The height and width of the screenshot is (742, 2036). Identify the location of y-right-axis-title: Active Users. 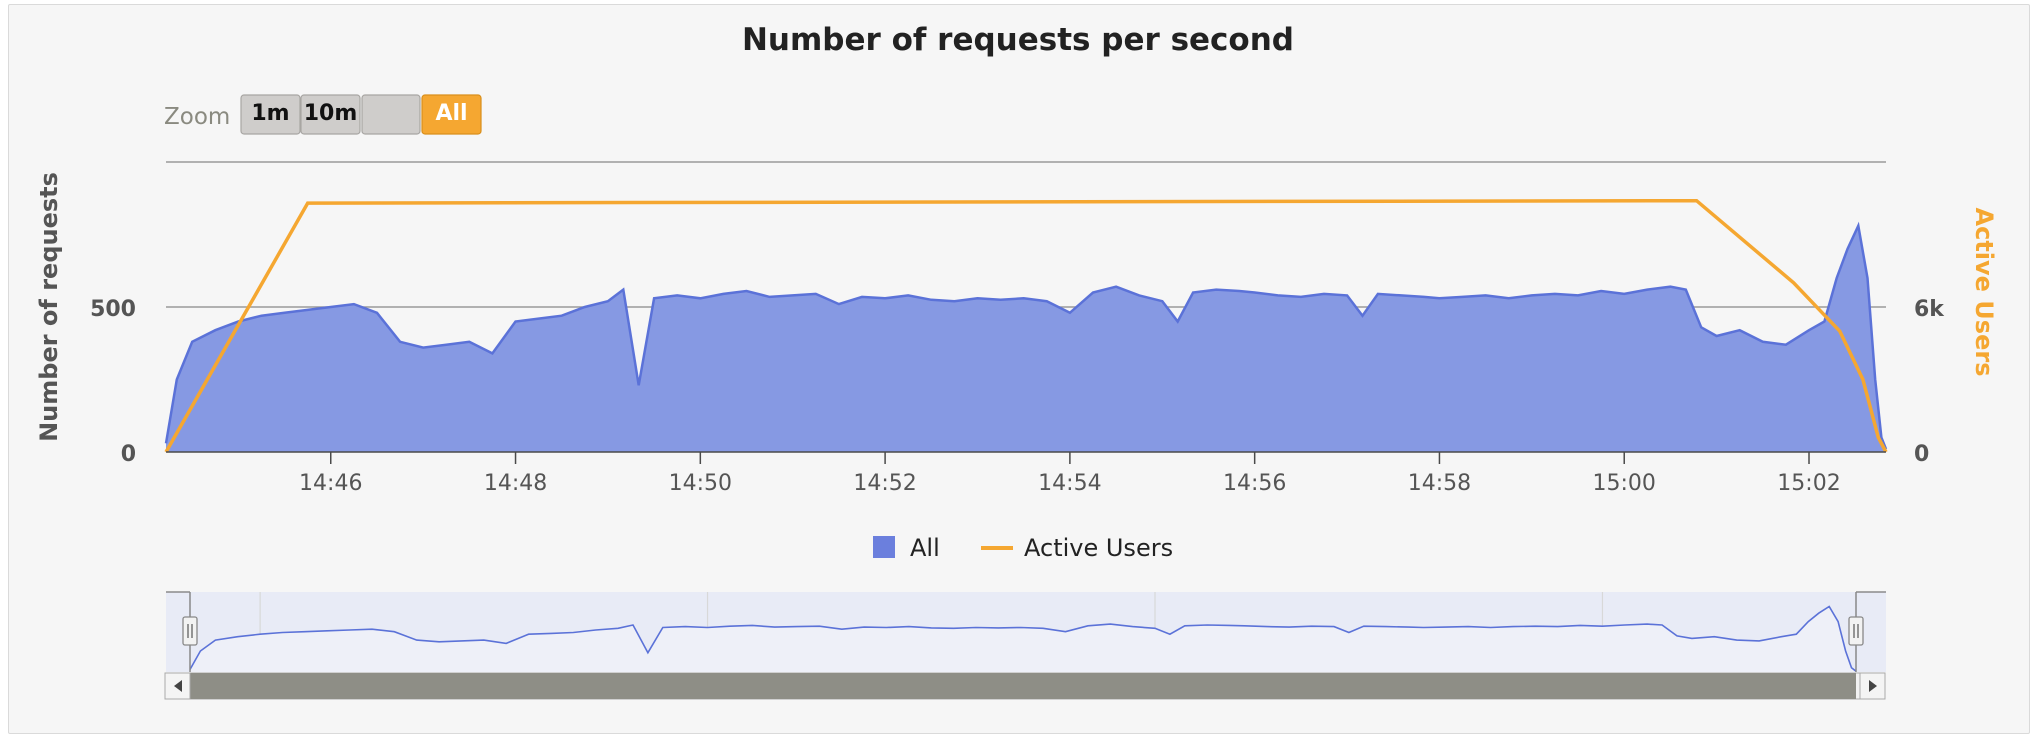
(1984, 292).